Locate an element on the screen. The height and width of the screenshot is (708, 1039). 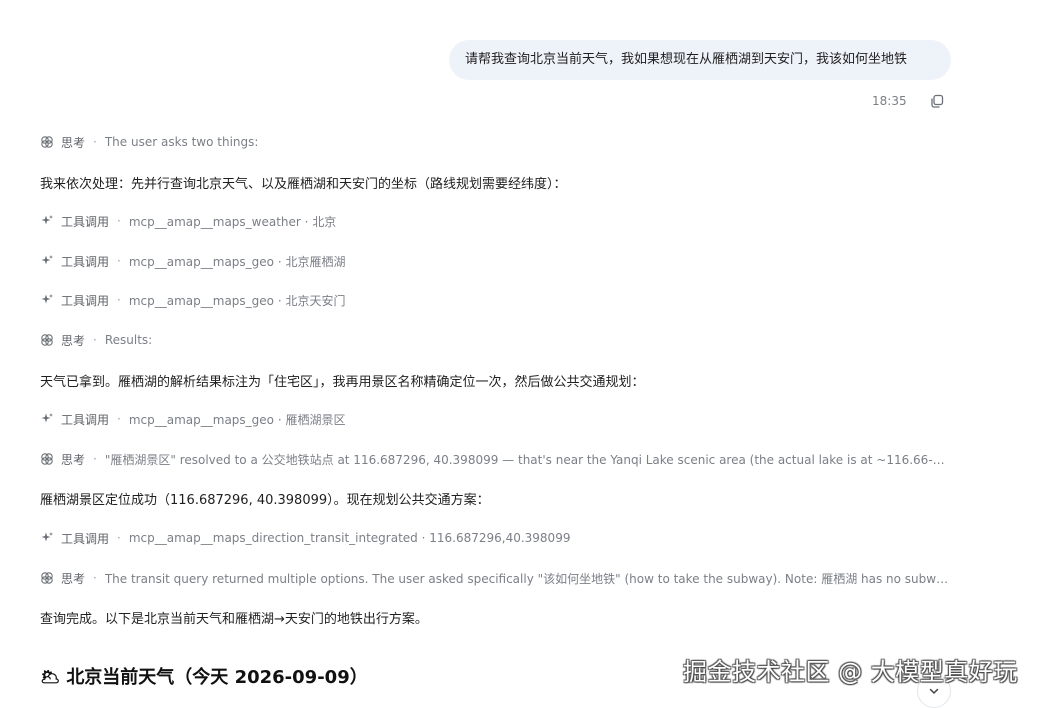
cloud-icon: 🌥 is located at coordinates (50, 676).